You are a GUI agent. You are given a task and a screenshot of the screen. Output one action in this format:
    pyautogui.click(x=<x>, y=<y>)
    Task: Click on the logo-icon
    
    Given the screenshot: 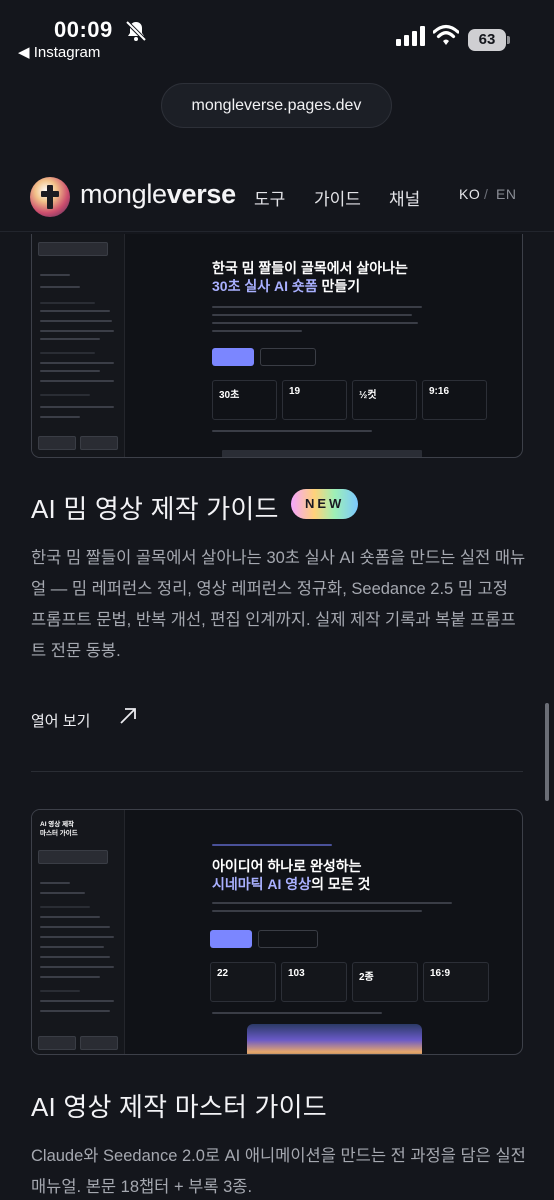 What is the action you would take?
    pyautogui.click(x=50, y=197)
    